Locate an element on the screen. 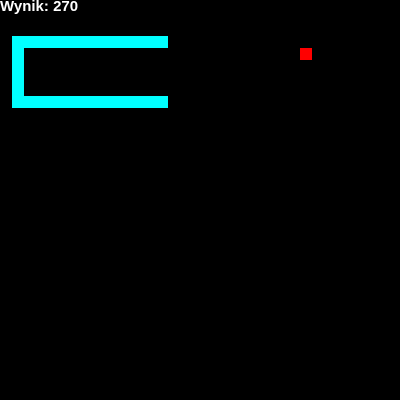 This screenshot has width=400, height=400. score-display: Wynik: 270 is located at coordinates (39, 7).